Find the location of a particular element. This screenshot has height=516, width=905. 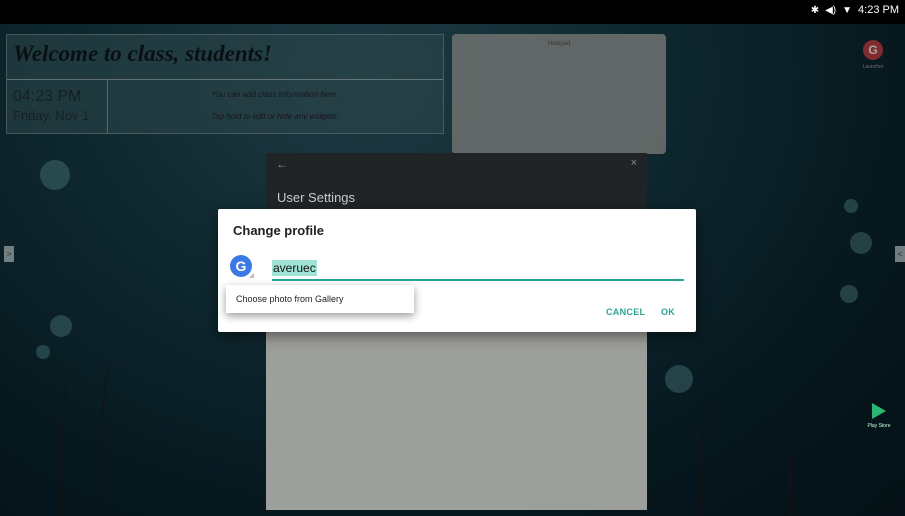

bluetooth-icon: ✱ is located at coordinates (815, 10).